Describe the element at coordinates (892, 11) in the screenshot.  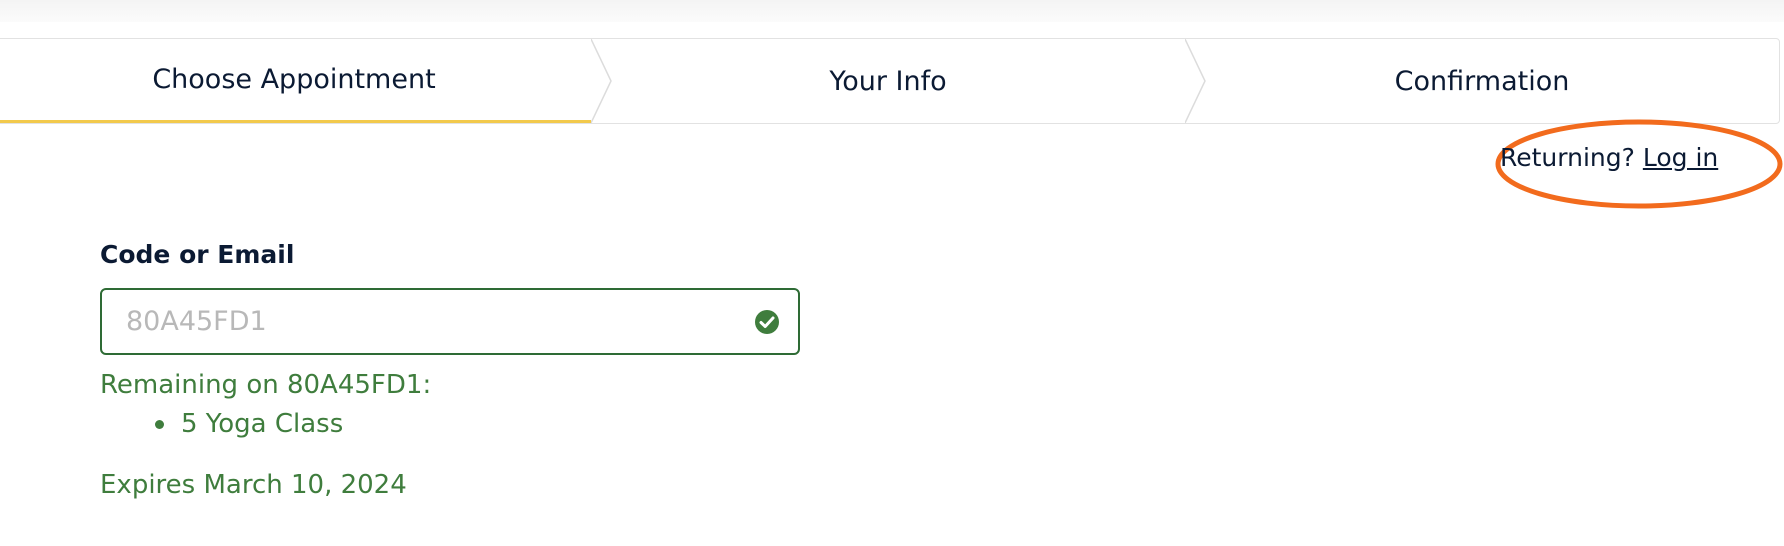
I see `top-strip` at that location.